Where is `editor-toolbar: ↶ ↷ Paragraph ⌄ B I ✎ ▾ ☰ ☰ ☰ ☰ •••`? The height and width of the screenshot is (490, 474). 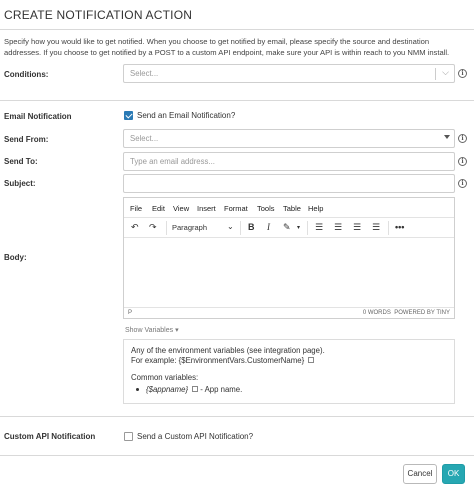 editor-toolbar: ↶ ↷ Paragraph ⌄ B I ✎ ▾ ☰ ☰ ☰ ☰ ••• is located at coordinates (289, 228).